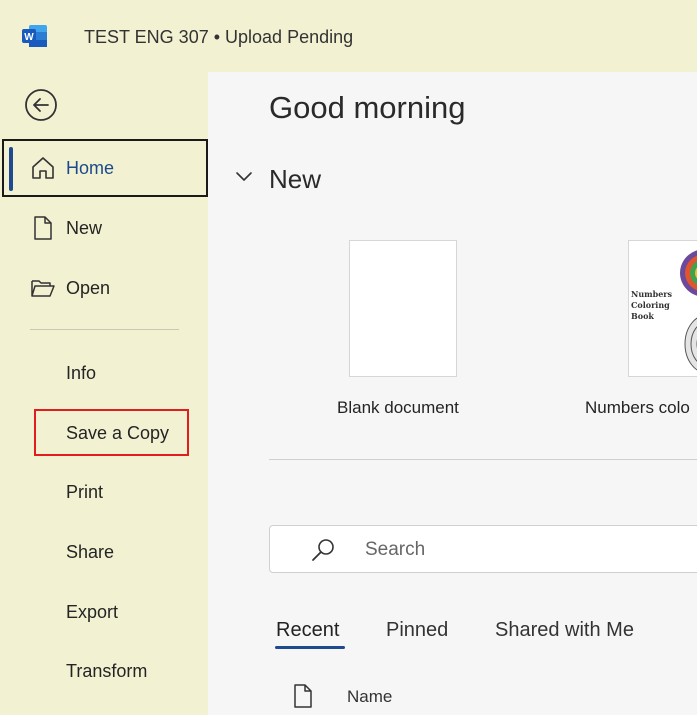 This screenshot has width=697, height=715. What do you see at coordinates (564, 630) in the screenshot?
I see `tab-shared-with-me: Shared with Me` at bounding box center [564, 630].